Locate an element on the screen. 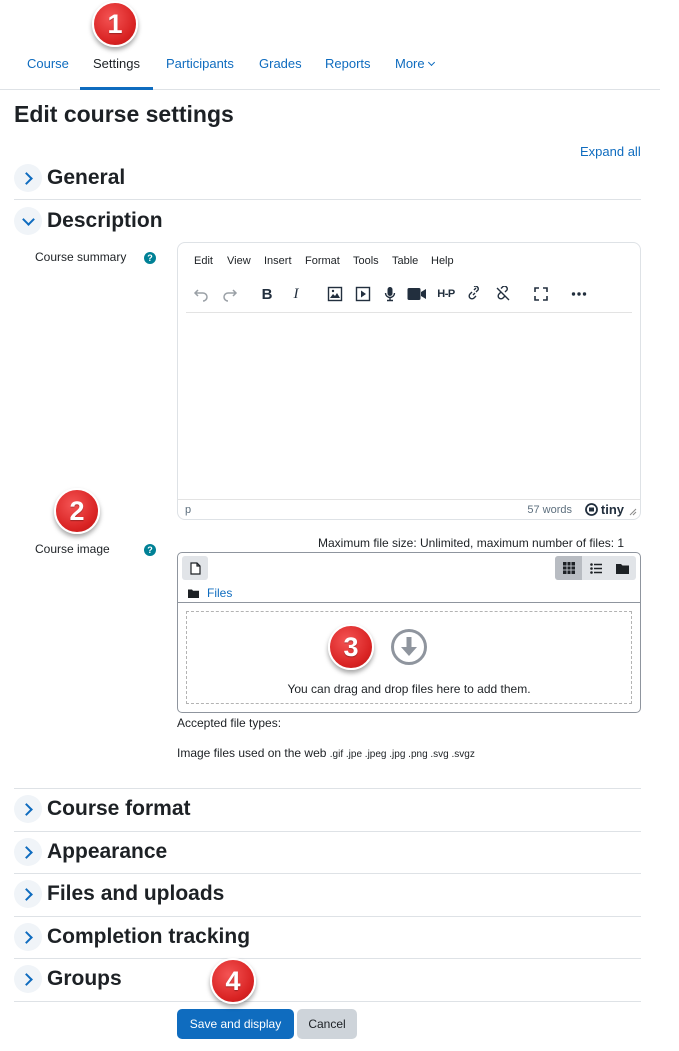 The width and height of the screenshot is (679, 1051). menu-insert: Insert is located at coordinates (278, 261).